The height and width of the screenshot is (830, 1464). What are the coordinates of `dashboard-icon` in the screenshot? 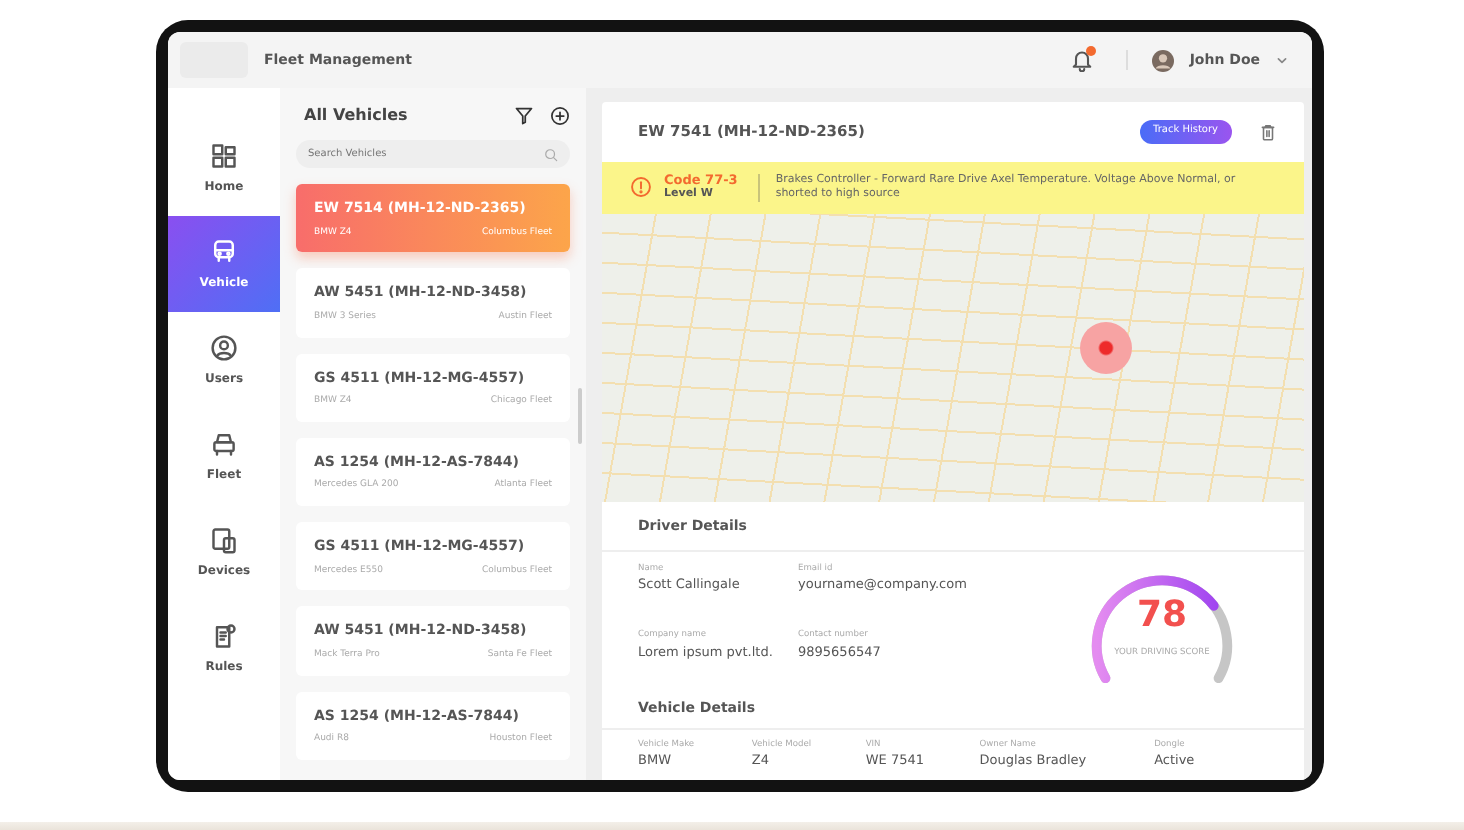 It's located at (224, 155).